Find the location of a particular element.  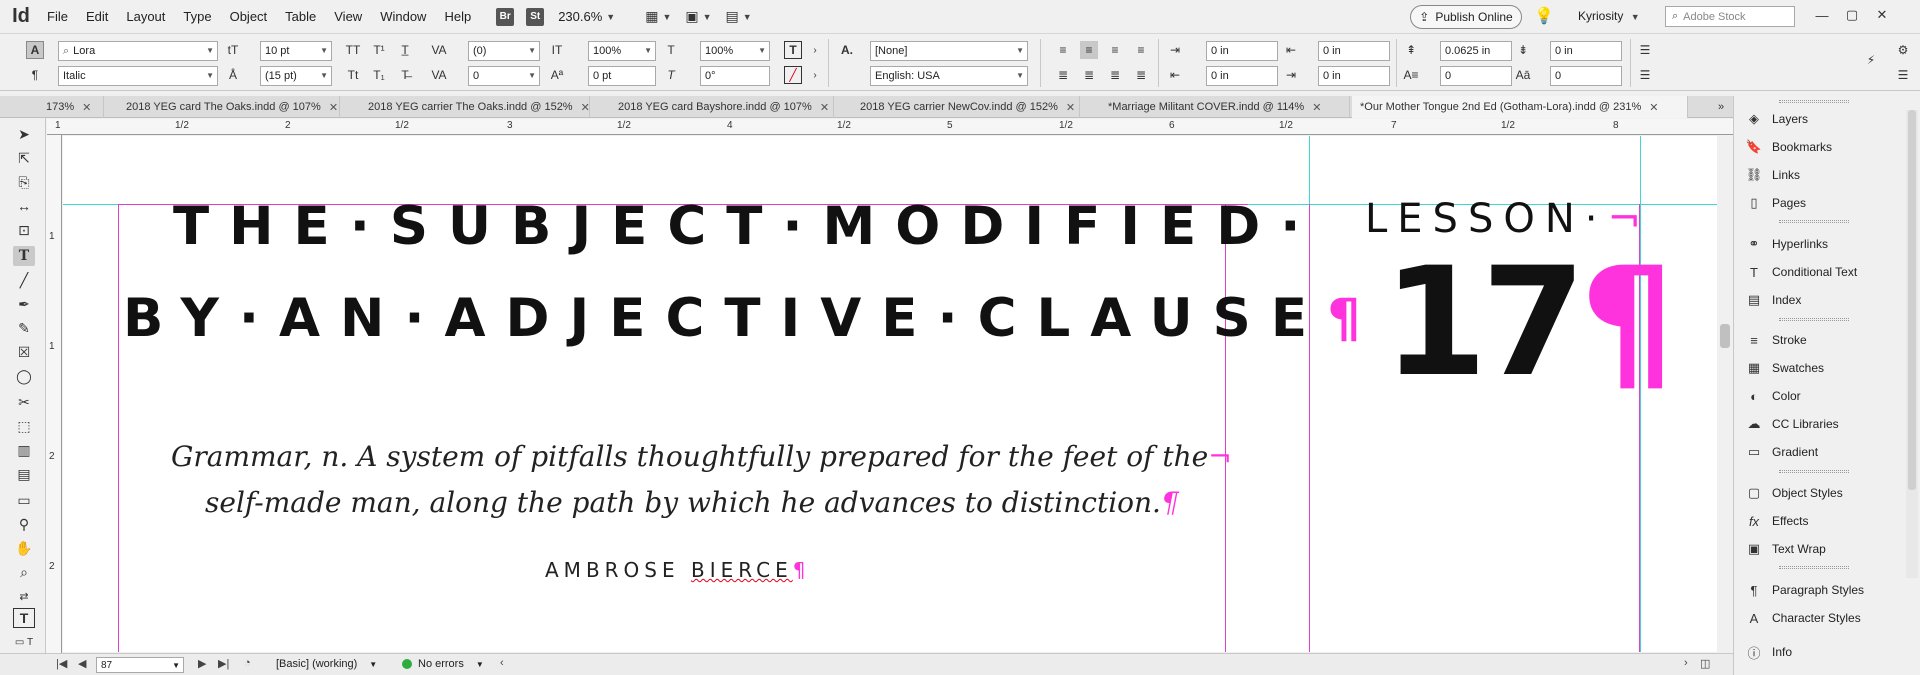

page-tool-icon: ⎘ is located at coordinates (24, 182).